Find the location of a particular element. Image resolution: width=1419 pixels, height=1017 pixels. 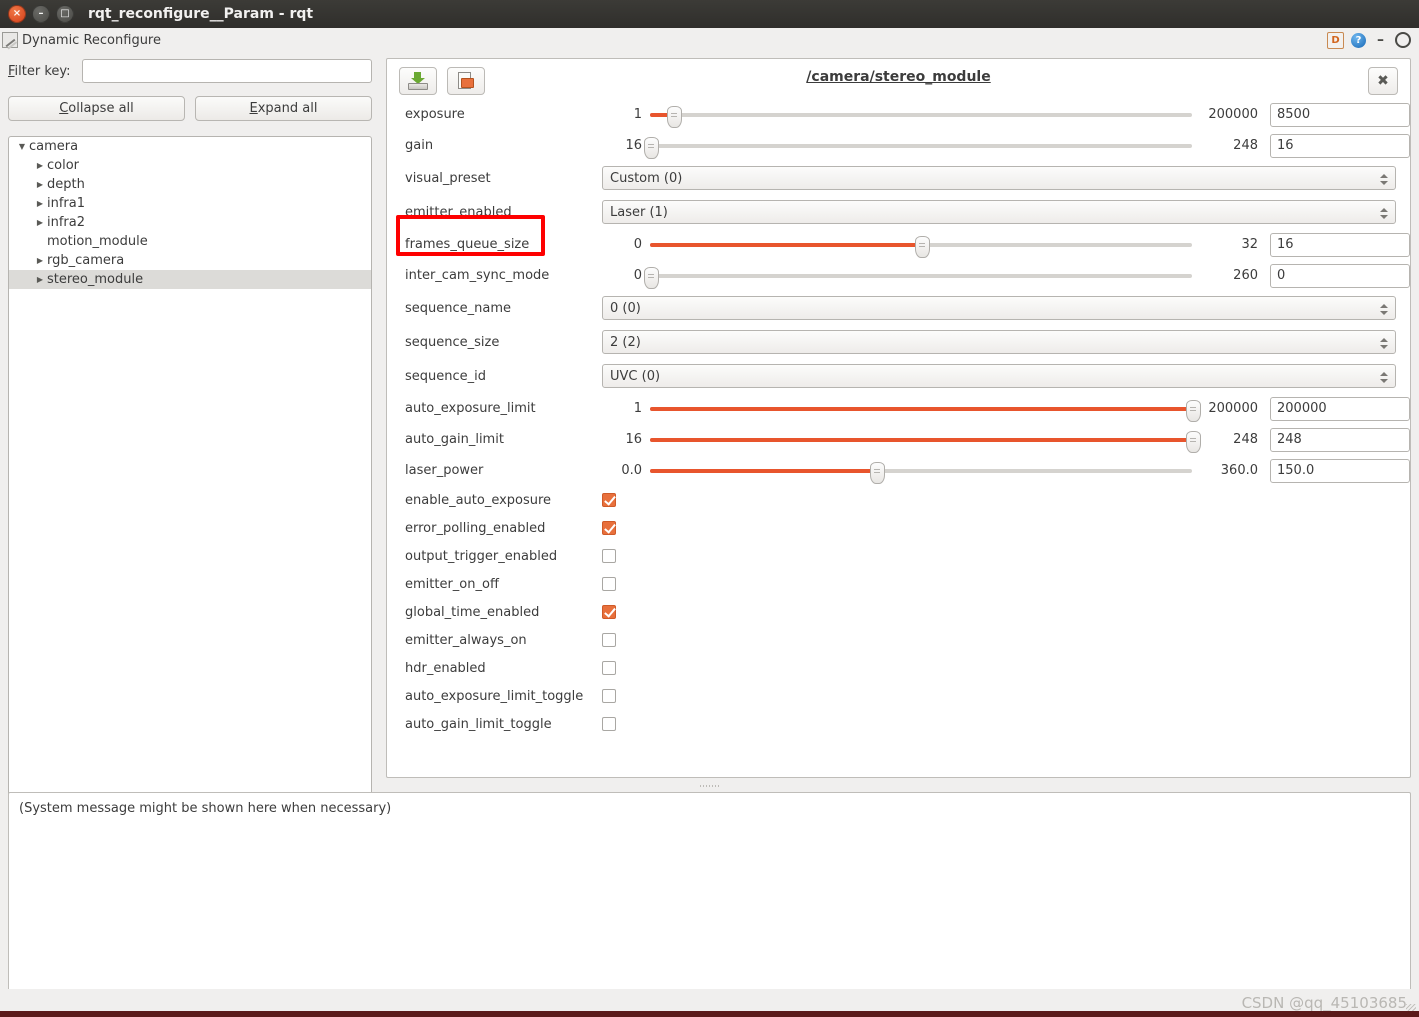

dock-minimize-icon: – is located at coordinates (1380, 40).